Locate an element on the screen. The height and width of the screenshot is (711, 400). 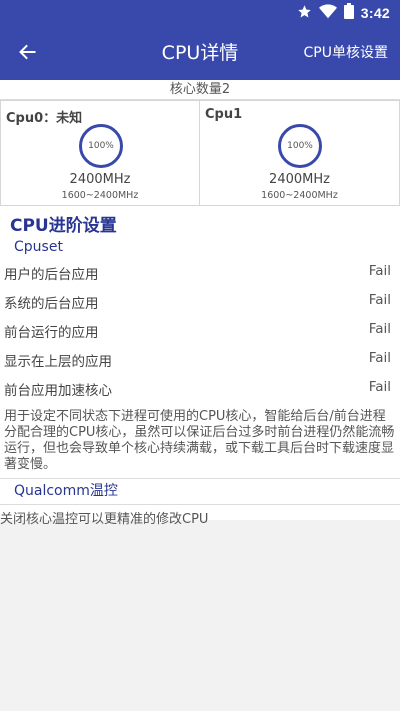
row-label: 用户的后台应用 is located at coordinates (51, 275).